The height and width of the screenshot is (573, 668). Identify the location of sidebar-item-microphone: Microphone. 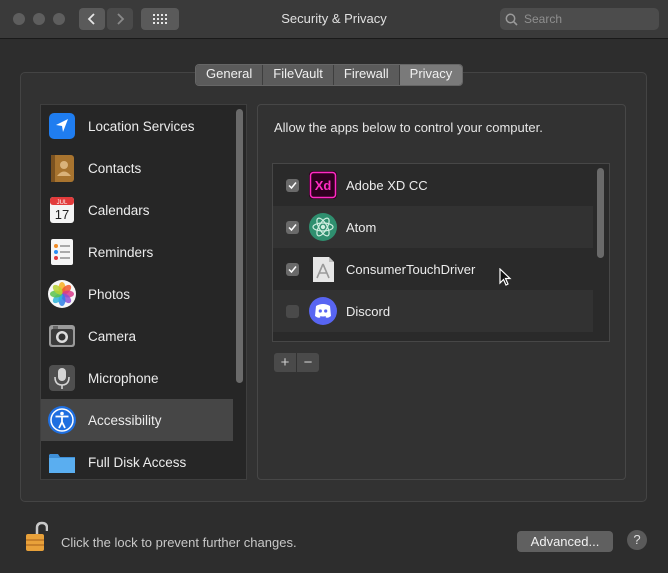
(137, 378).